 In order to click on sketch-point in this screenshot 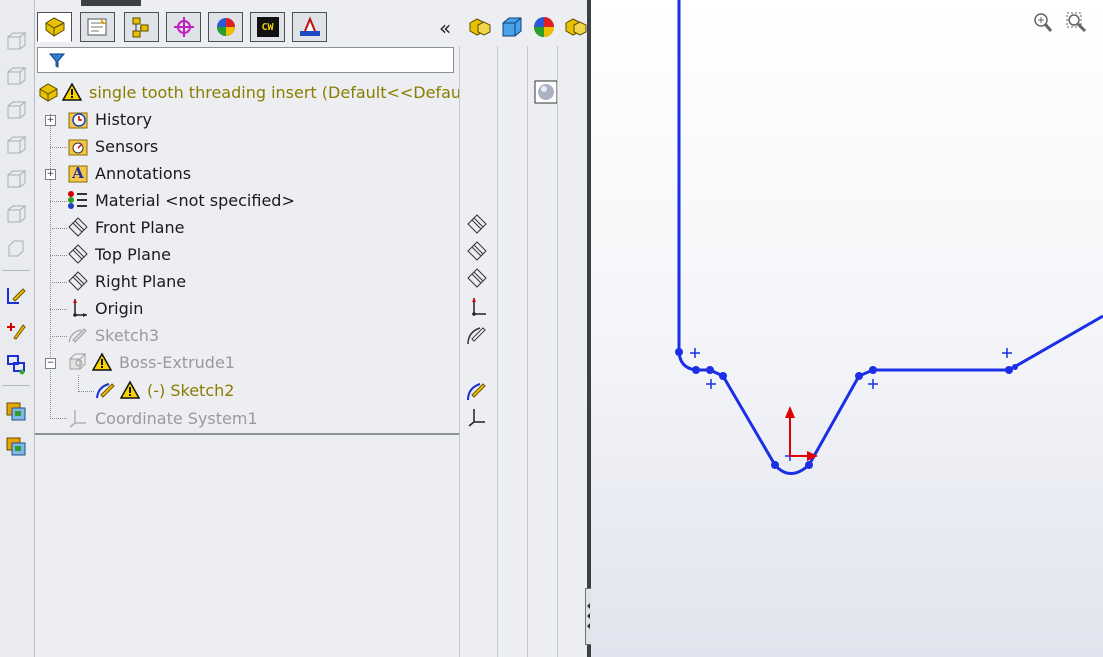, I will do `click(846, 408)`.